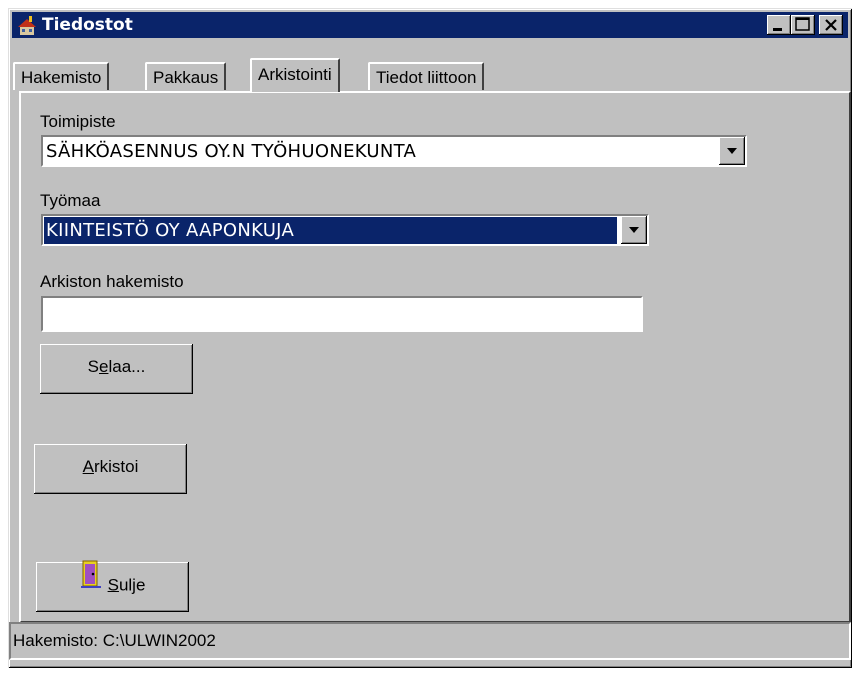 This screenshot has width=853, height=678. Describe the element at coordinates (91, 583) in the screenshot. I see `door-exit-icon` at that location.